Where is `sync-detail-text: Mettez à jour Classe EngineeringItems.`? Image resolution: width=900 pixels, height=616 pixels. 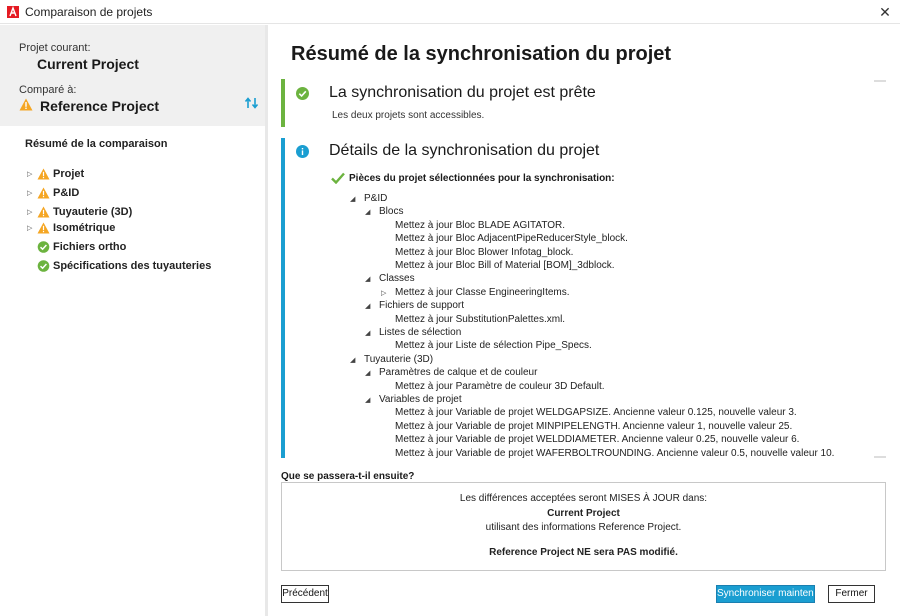
sync-detail-text: Mettez à jour Classe EngineeringItems. is located at coordinates (482, 292).